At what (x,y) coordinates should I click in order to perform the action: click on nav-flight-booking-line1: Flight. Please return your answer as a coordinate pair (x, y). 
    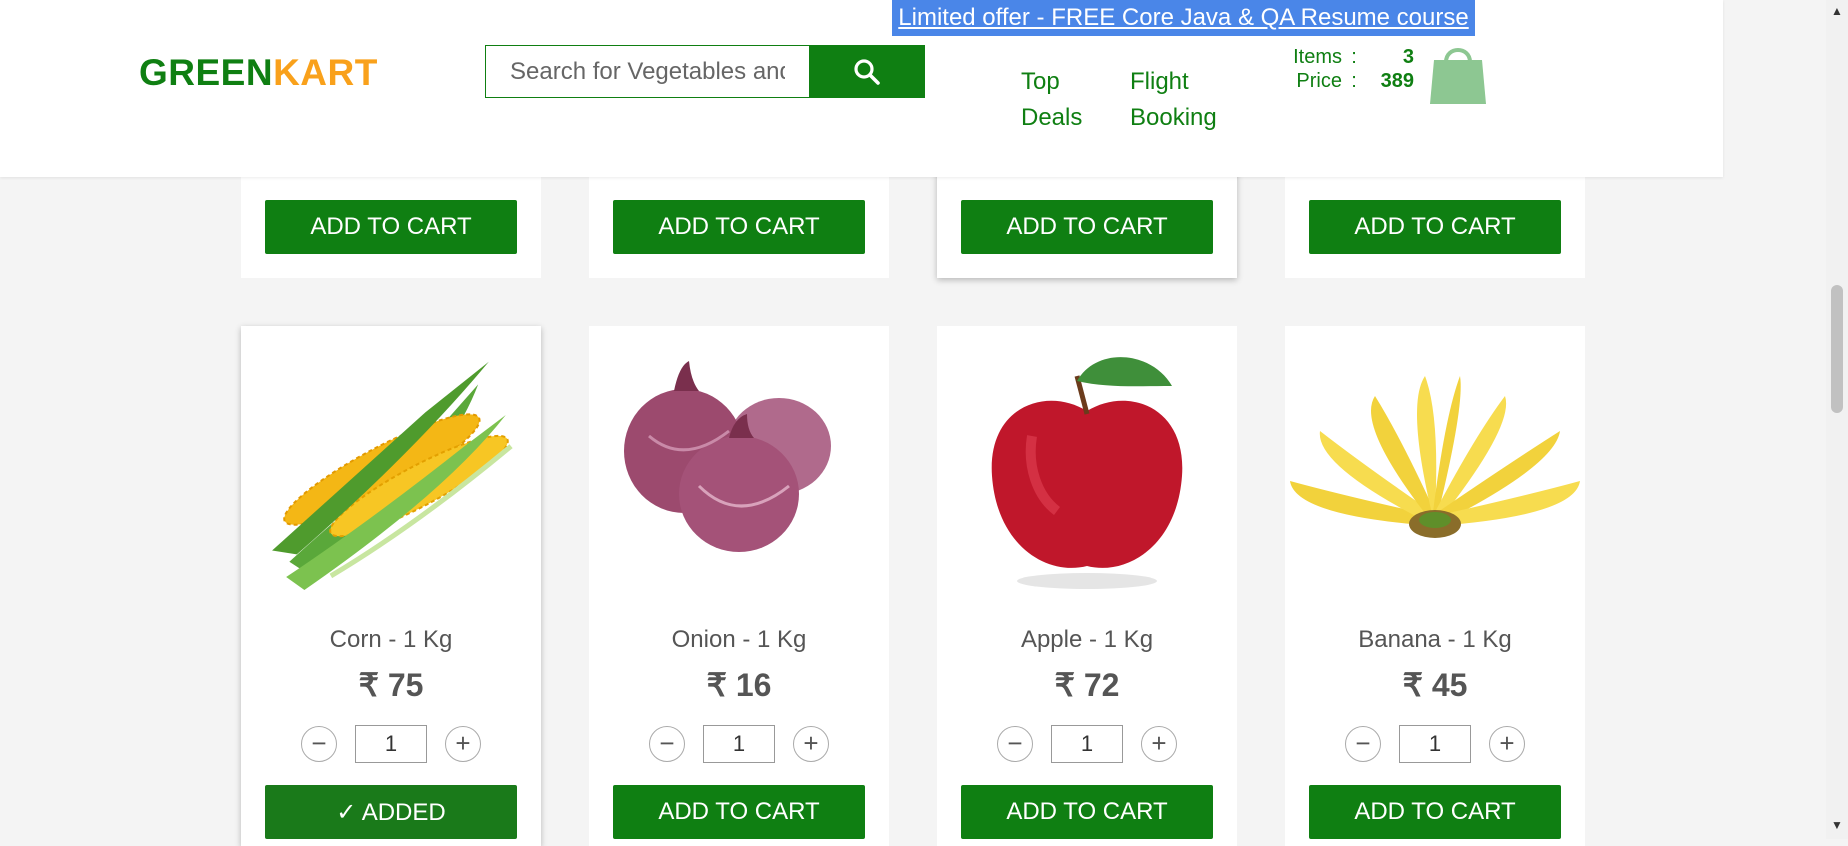
    Looking at the image, I should click on (1159, 81).